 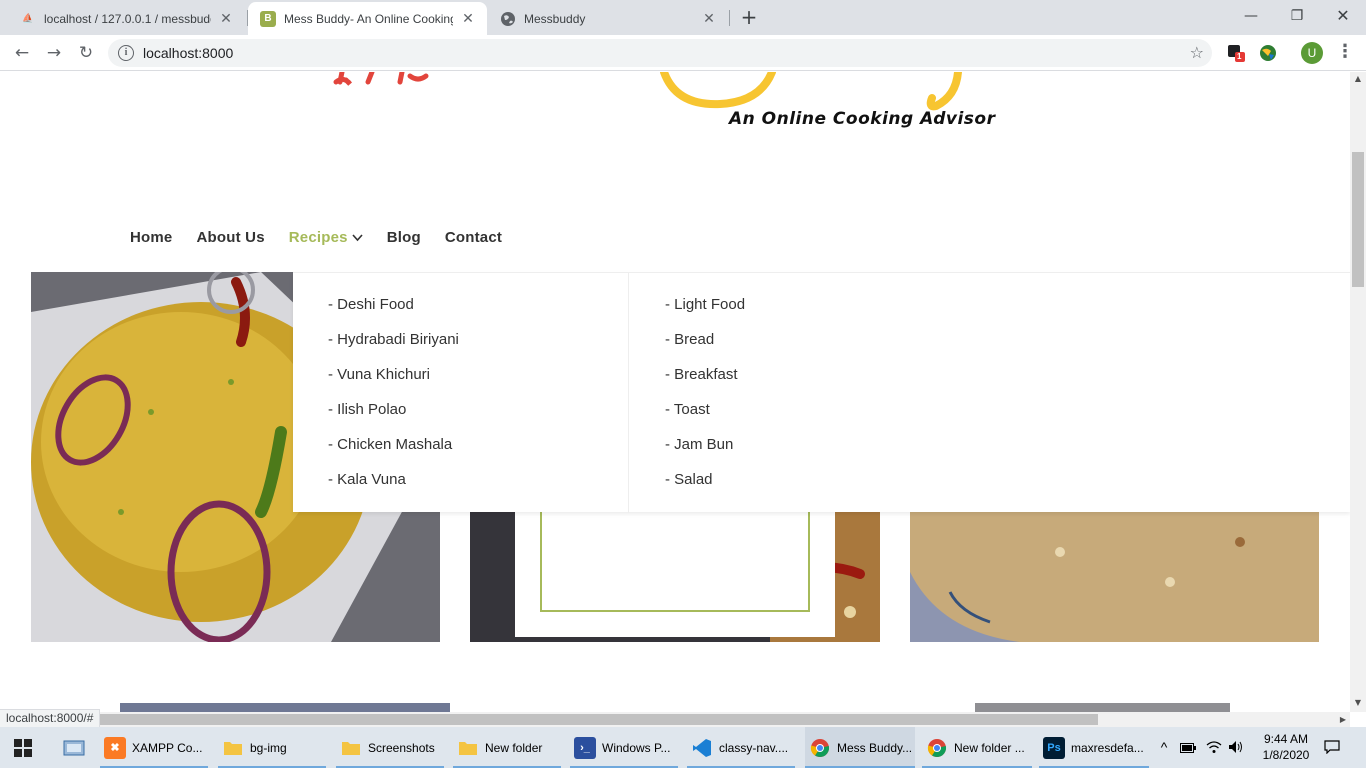 What do you see at coordinates (608, 18) in the screenshot?
I see `tab-messbuddy: Messbuddy ✕` at bounding box center [608, 18].